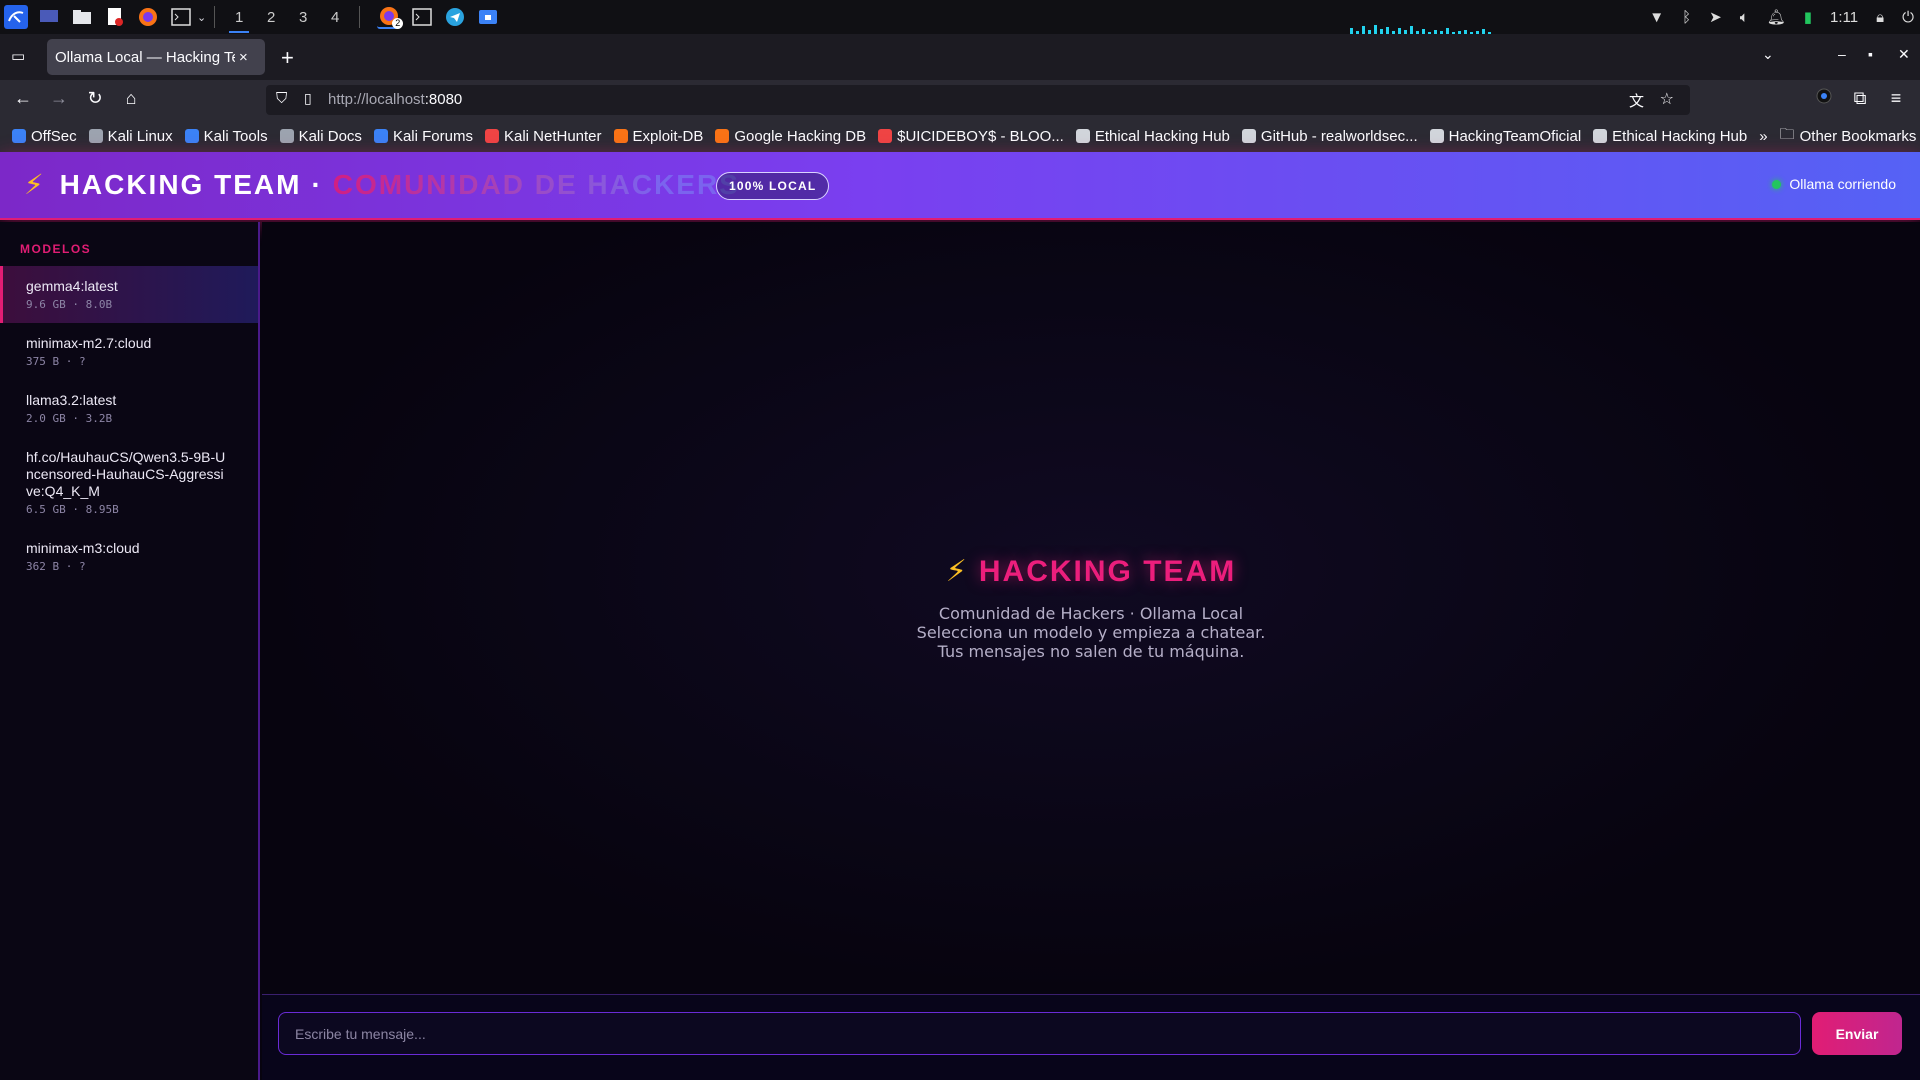  I want to click on browser-tab: Ollama Local — Hacking Team ×, so click(156, 57).